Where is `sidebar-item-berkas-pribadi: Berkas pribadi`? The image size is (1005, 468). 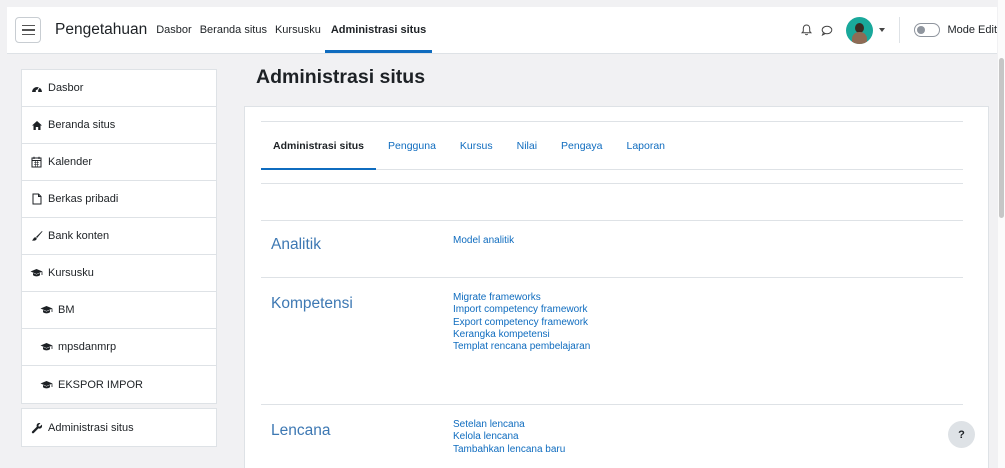 sidebar-item-berkas-pribadi: Berkas pribadi is located at coordinates (119, 199).